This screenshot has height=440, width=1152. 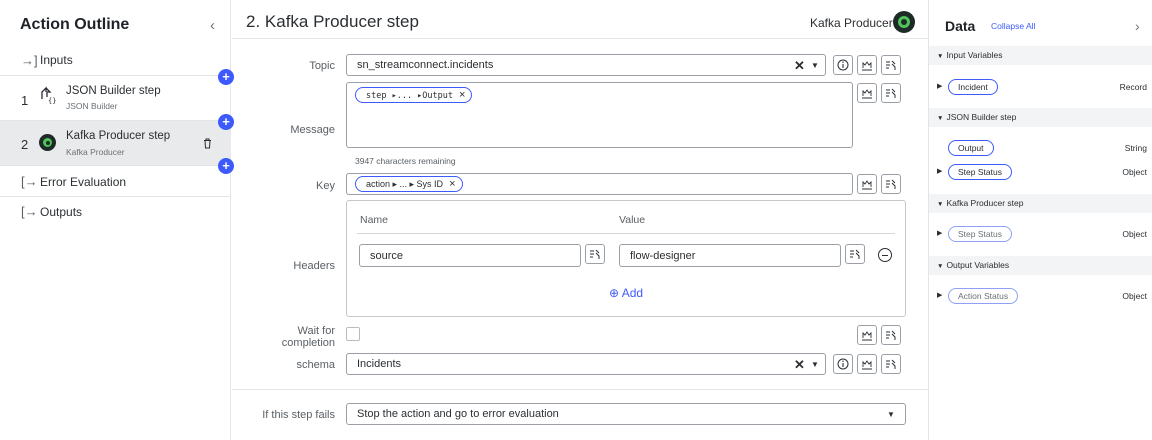 I want to click on message-data-pill: step ▸... ▸Output ×, so click(x=414, y=95).